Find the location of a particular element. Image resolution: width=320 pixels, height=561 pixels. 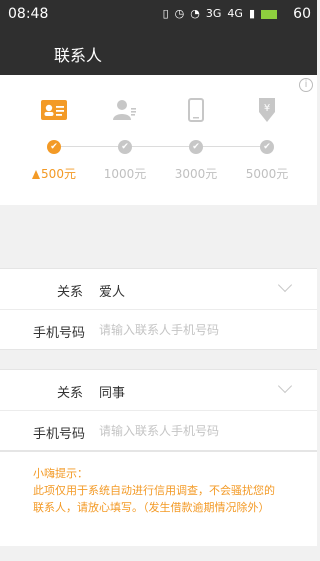

step-5000: ¥ ✔ 5000元 is located at coordinates (267, 139).